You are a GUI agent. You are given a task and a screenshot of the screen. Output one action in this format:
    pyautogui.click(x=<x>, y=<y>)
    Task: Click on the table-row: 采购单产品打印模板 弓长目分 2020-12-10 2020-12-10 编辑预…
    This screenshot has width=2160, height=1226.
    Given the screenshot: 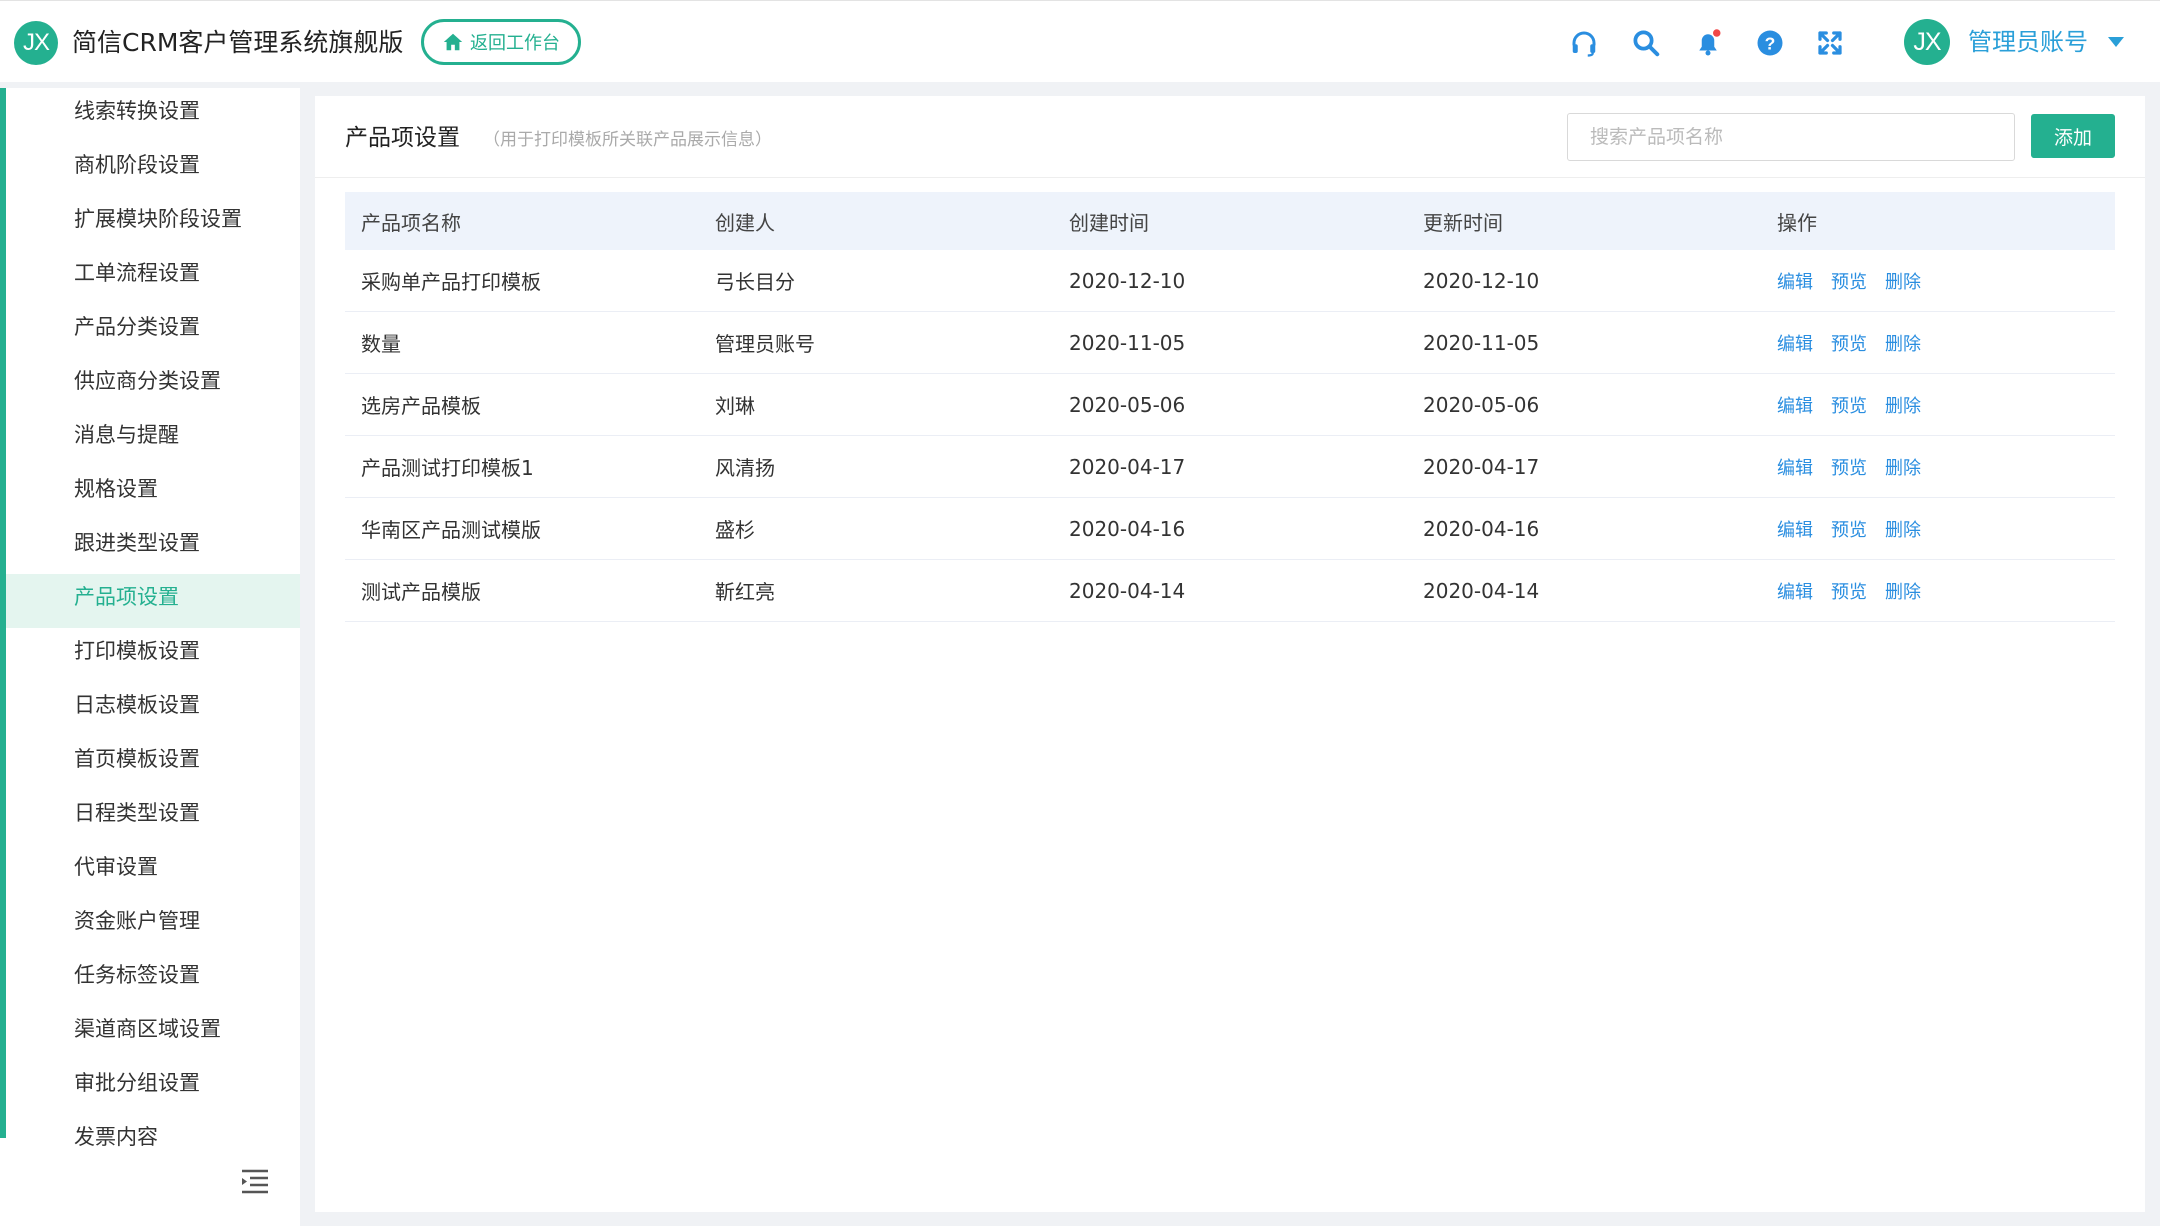 What is the action you would take?
    pyautogui.click(x=1230, y=281)
    